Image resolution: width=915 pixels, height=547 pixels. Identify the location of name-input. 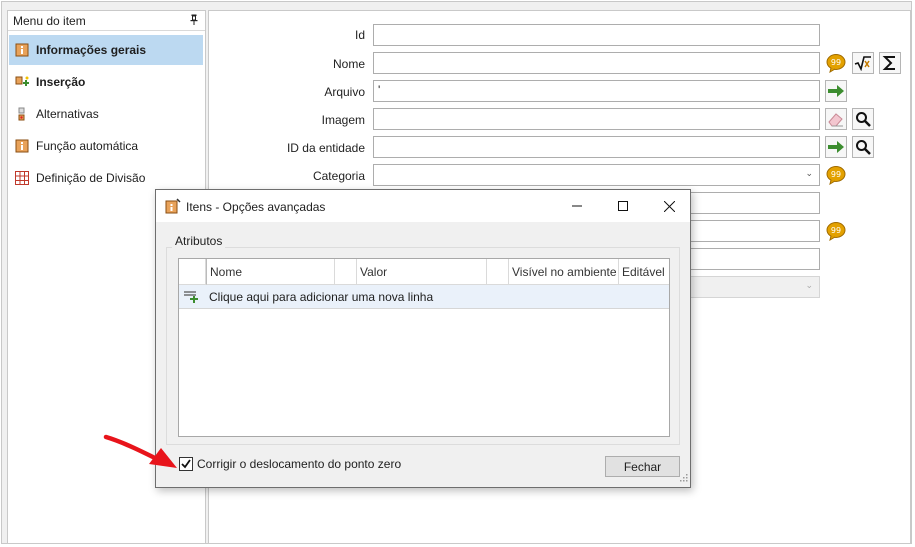
(596, 63).